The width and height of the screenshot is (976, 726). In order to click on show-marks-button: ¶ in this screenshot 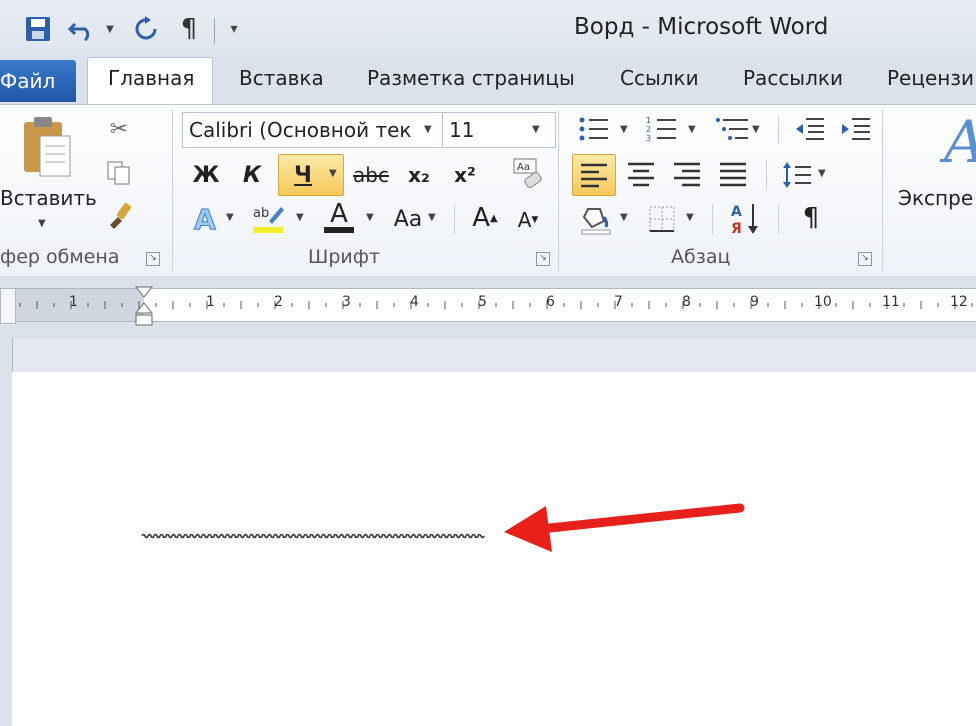, I will do `click(189, 29)`.